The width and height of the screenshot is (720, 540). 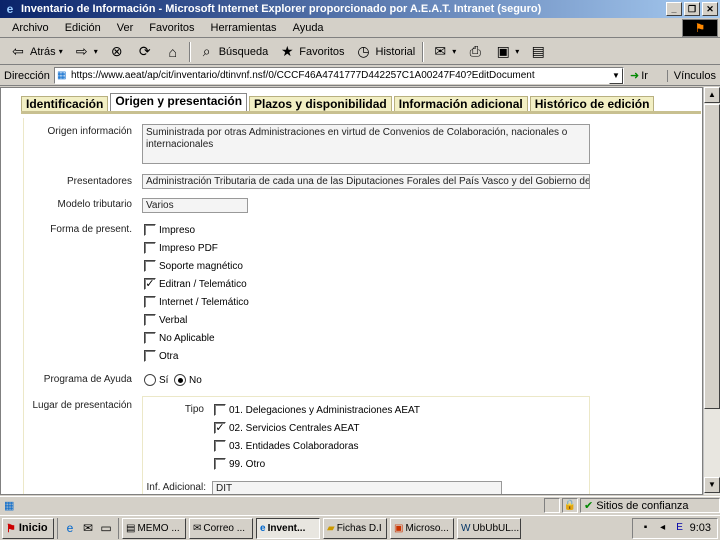 I want to click on ayuda-si-option: Sí, so click(x=156, y=380).